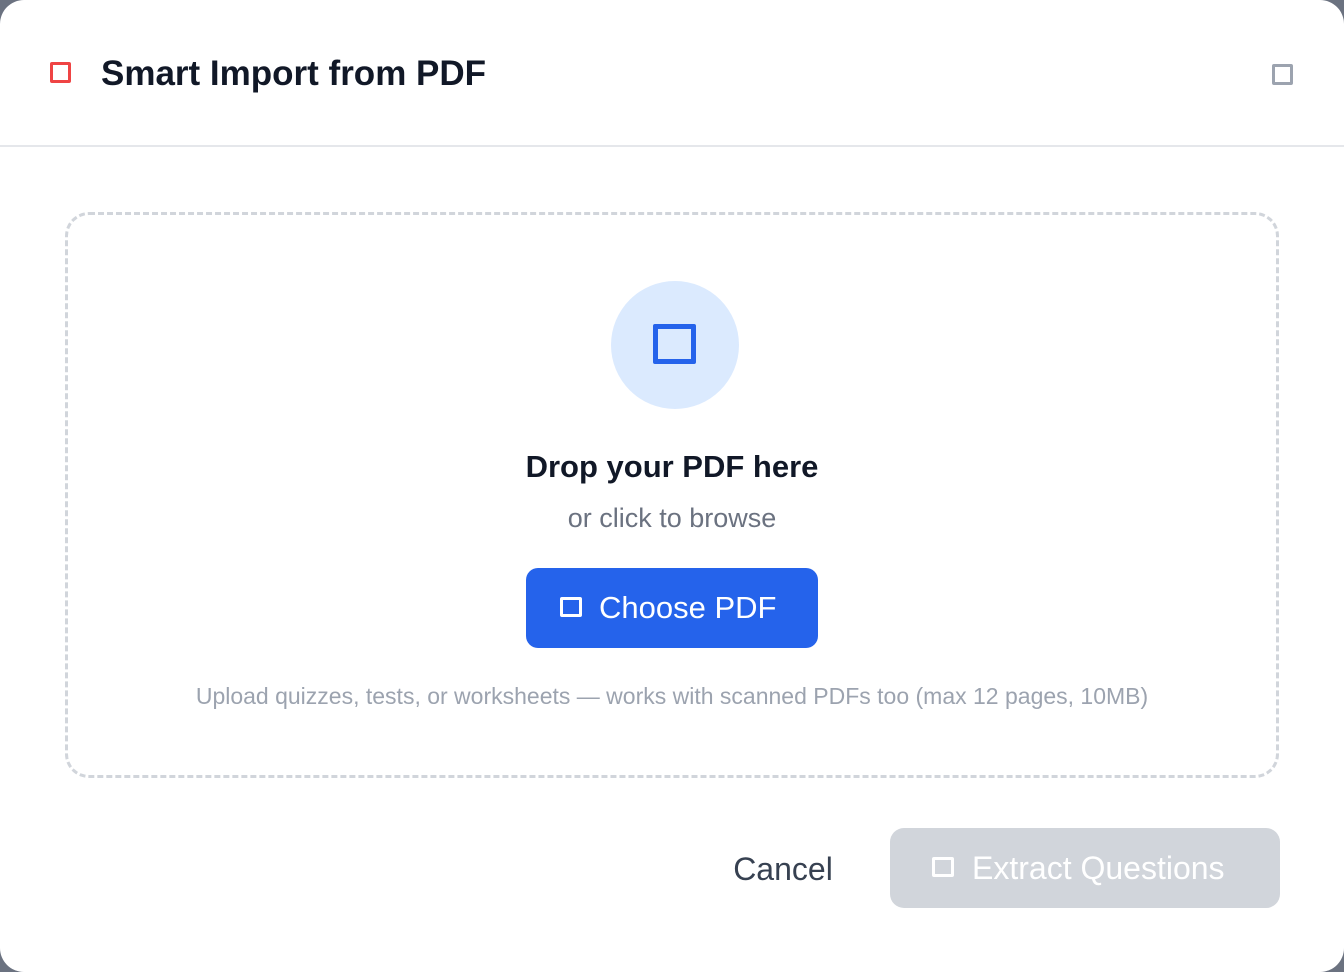 This screenshot has width=1344, height=972. Describe the element at coordinates (294, 73) in the screenshot. I see `dialog-title: Smart Import from PDF` at that location.